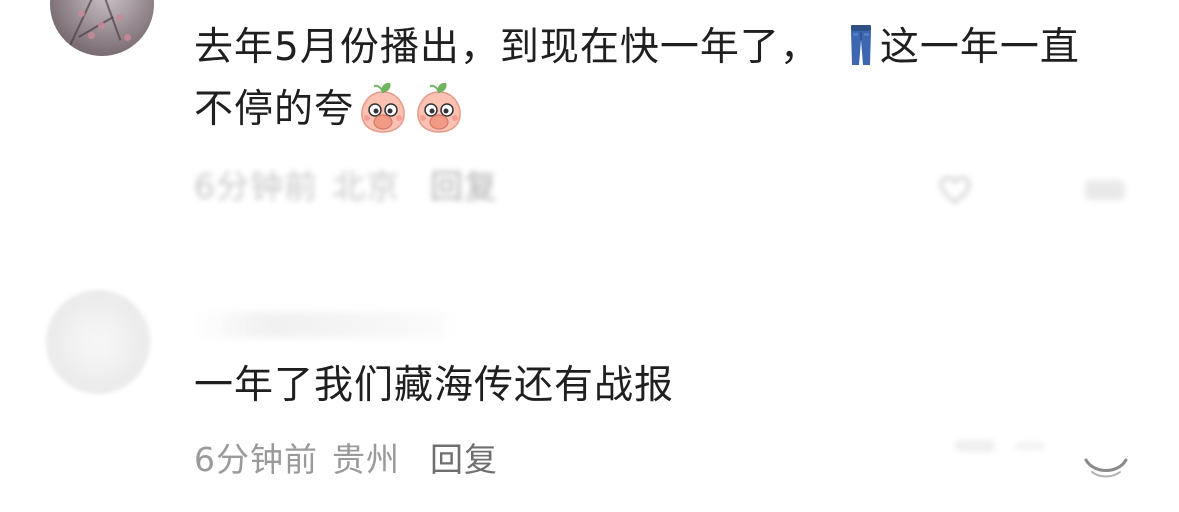 The width and height of the screenshot is (1179, 512). I want to click on like-button, so click(1035, 190).